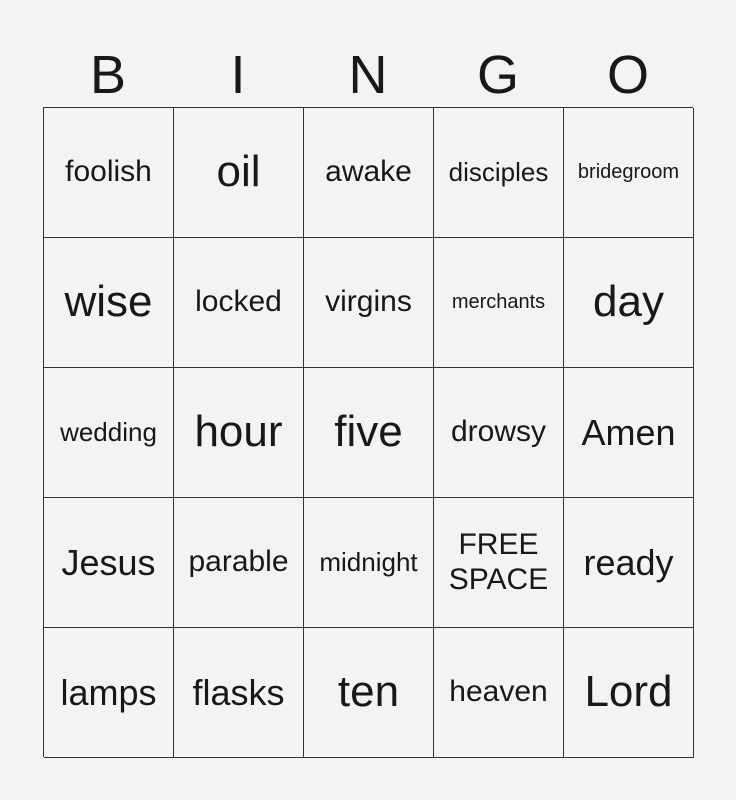 The image size is (736, 800). What do you see at coordinates (629, 433) in the screenshot?
I see `bingo-cell: Amen` at bounding box center [629, 433].